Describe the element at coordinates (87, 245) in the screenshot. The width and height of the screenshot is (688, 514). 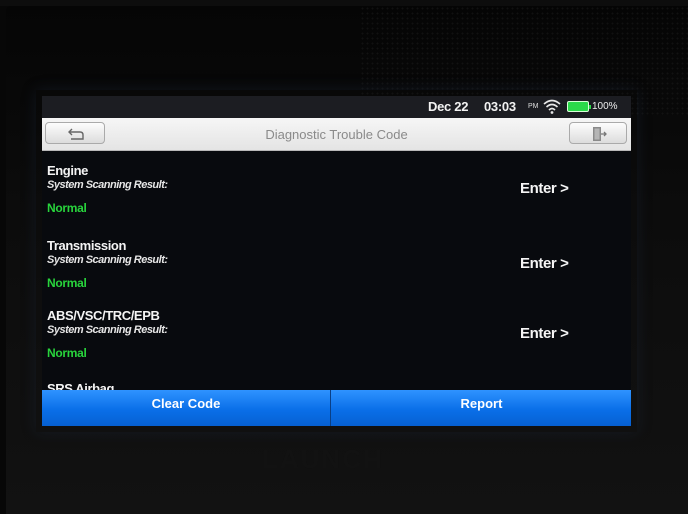
I see `system-name: Transmission` at that location.